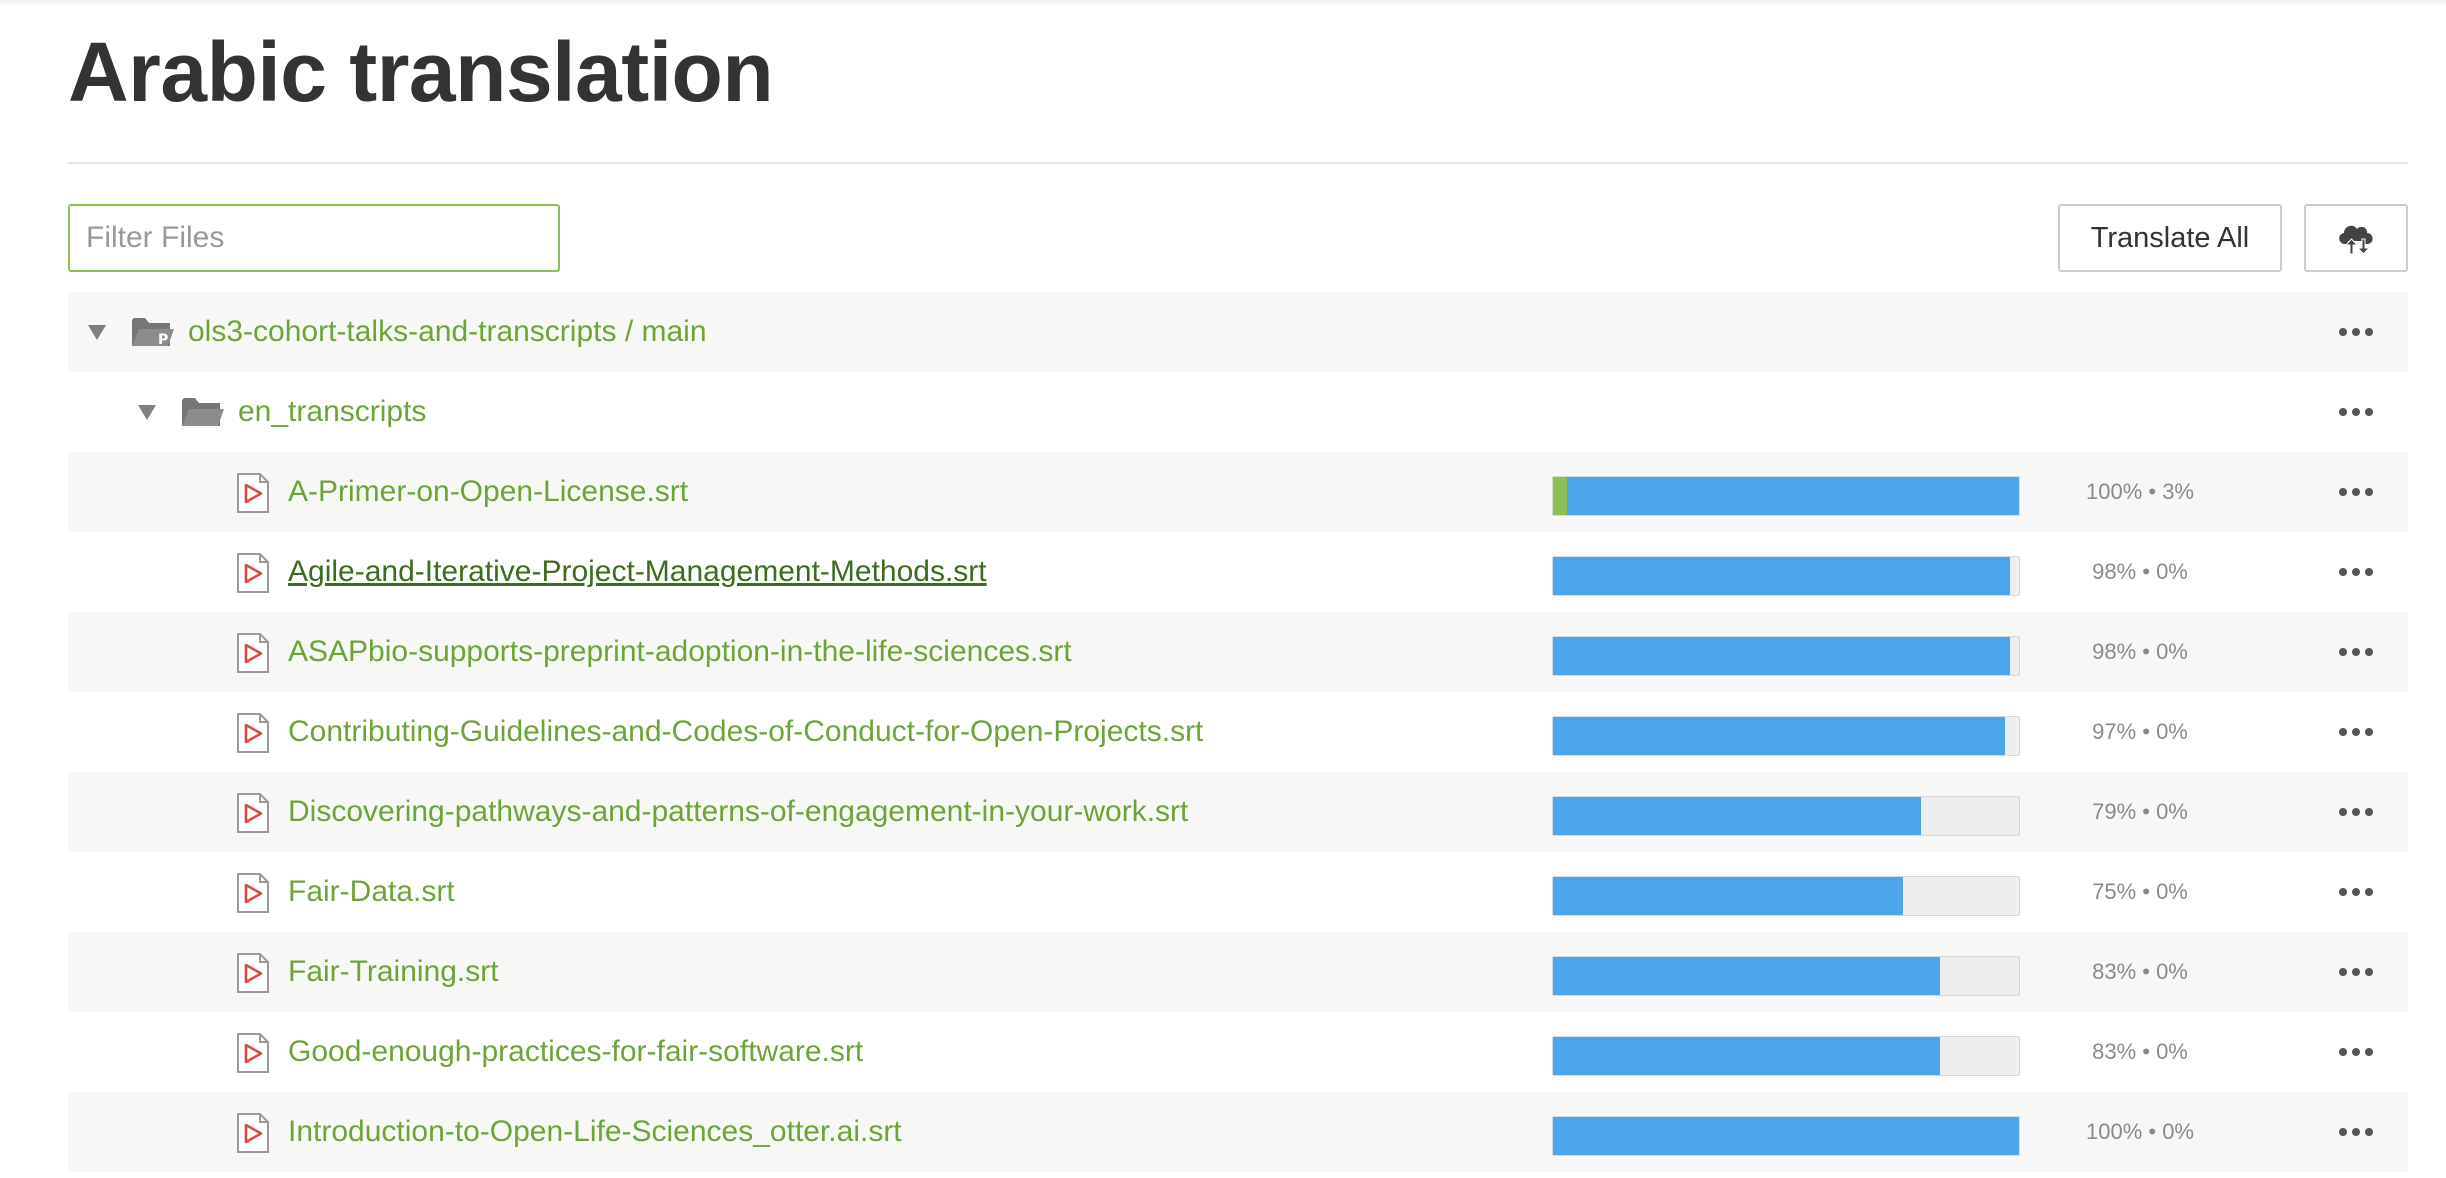  I want to click on folder-menu-button, so click(2356, 412).